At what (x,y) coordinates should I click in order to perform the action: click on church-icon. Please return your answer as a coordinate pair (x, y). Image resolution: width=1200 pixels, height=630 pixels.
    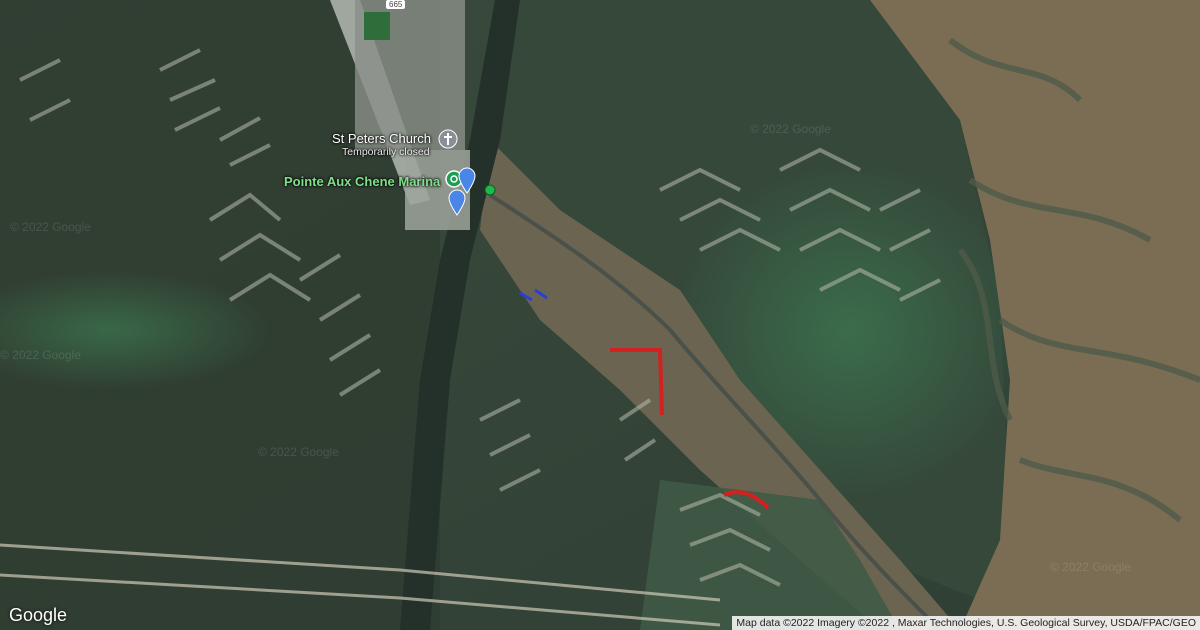
    Looking at the image, I should click on (448, 139).